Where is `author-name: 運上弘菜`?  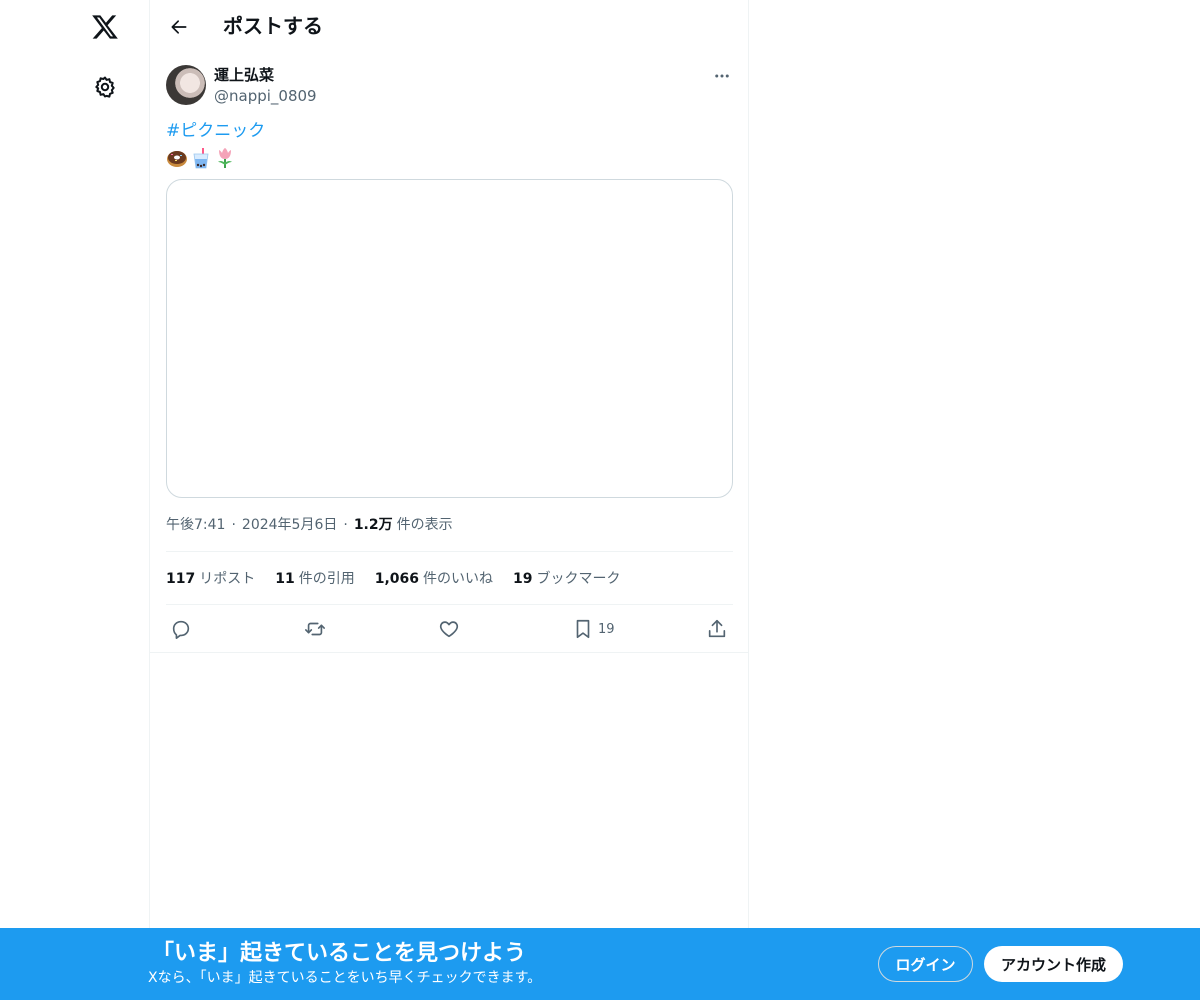
author-name: 運上弘菜 is located at coordinates (244, 75).